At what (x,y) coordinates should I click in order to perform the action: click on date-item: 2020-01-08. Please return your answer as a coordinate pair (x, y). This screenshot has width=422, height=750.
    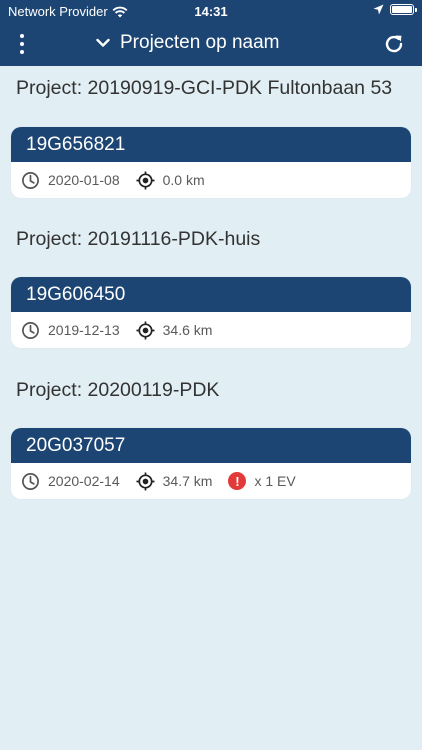
    Looking at the image, I should click on (70, 180).